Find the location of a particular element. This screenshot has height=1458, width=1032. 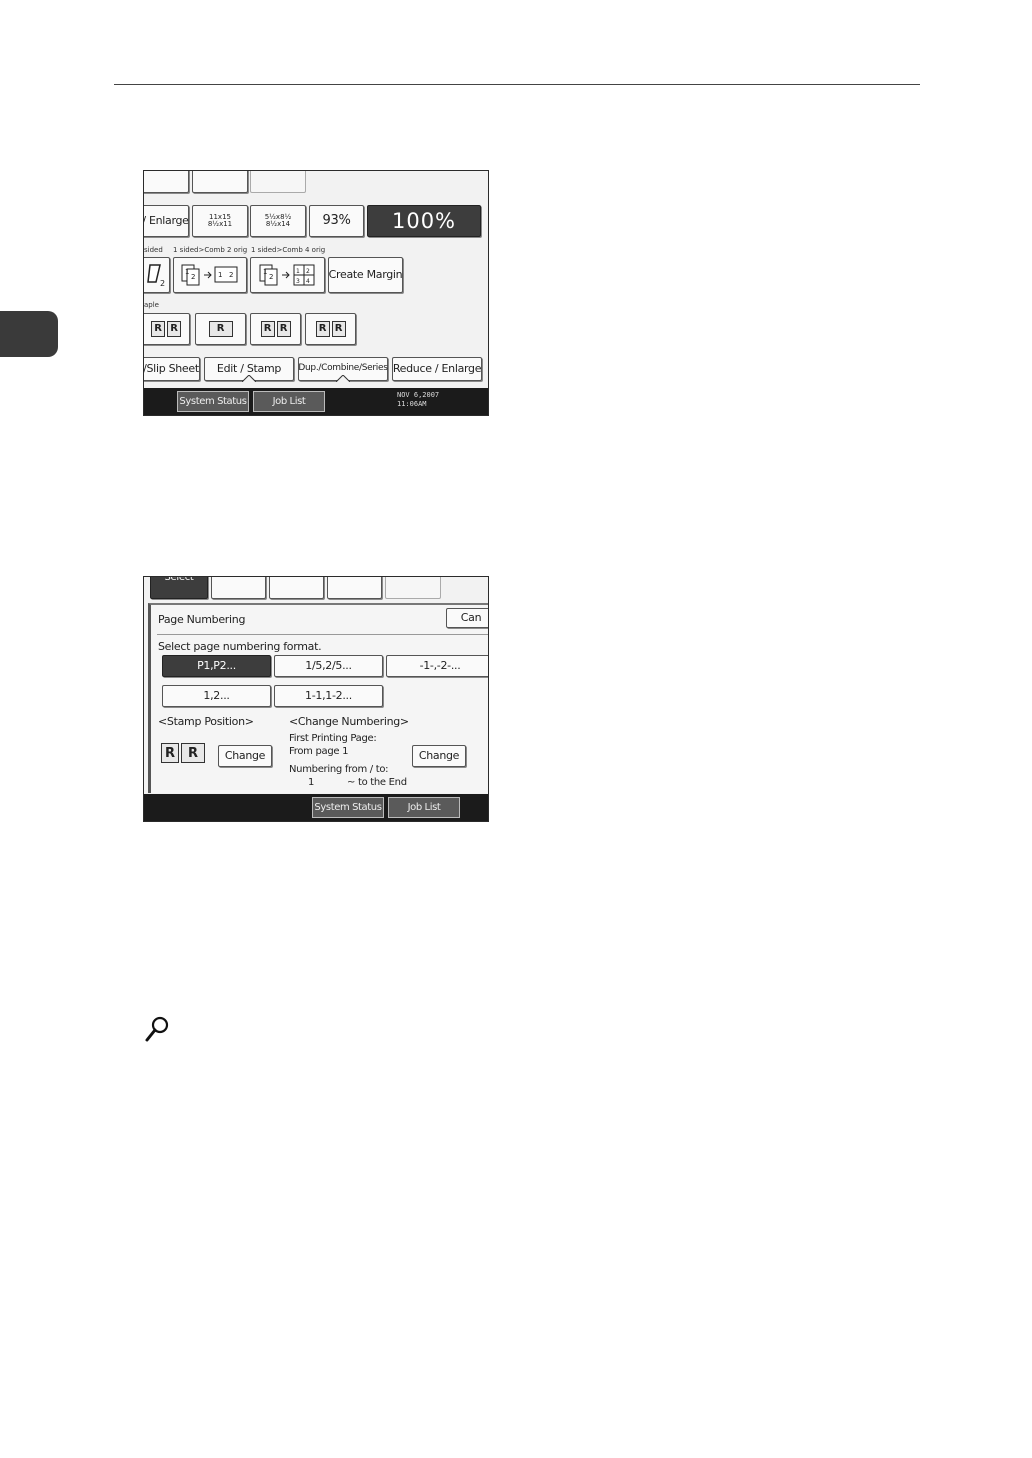

combine-2-button: 1 2 1 2 is located at coordinates (210, 275).